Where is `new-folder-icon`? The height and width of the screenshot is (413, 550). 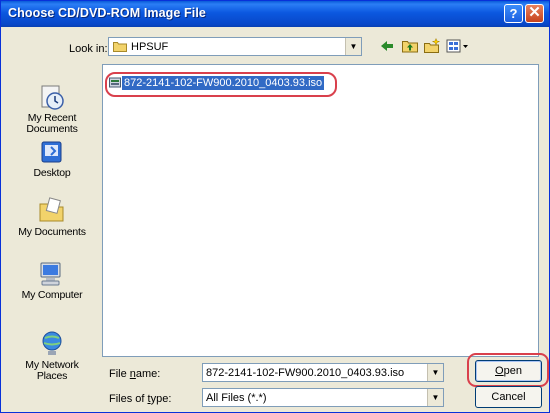 new-folder-icon is located at coordinates (432, 46).